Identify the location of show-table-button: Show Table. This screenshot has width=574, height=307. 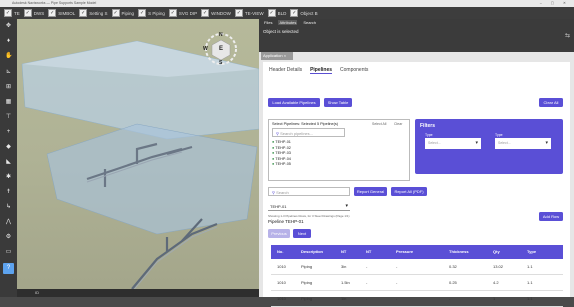
(338, 102).